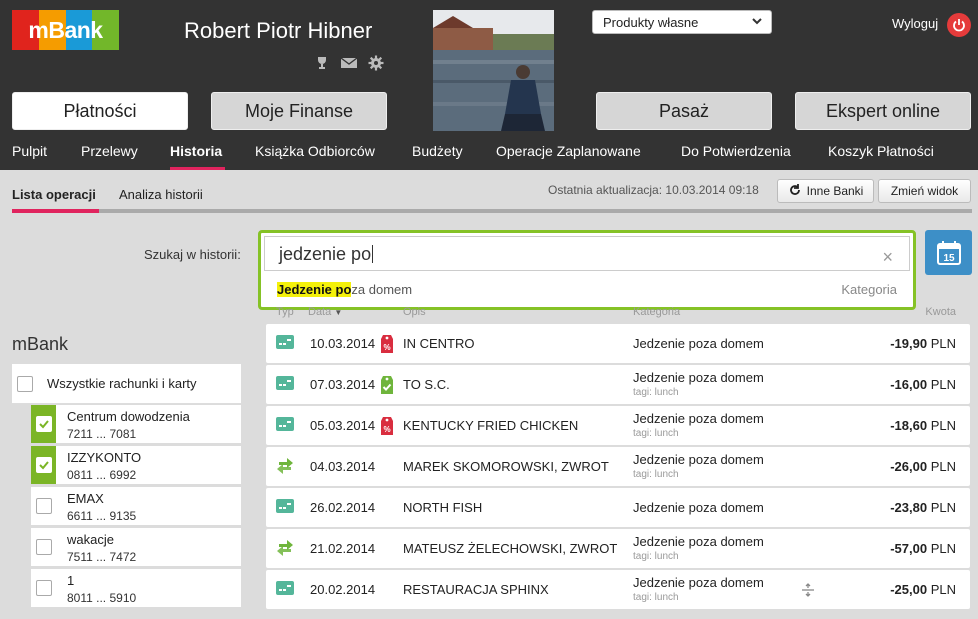 Image resolution: width=978 pixels, height=619 pixels. What do you see at coordinates (29, 151) in the screenshot?
I see `subnav-pulpit: Pulpit` at bounding box center [29, 151].